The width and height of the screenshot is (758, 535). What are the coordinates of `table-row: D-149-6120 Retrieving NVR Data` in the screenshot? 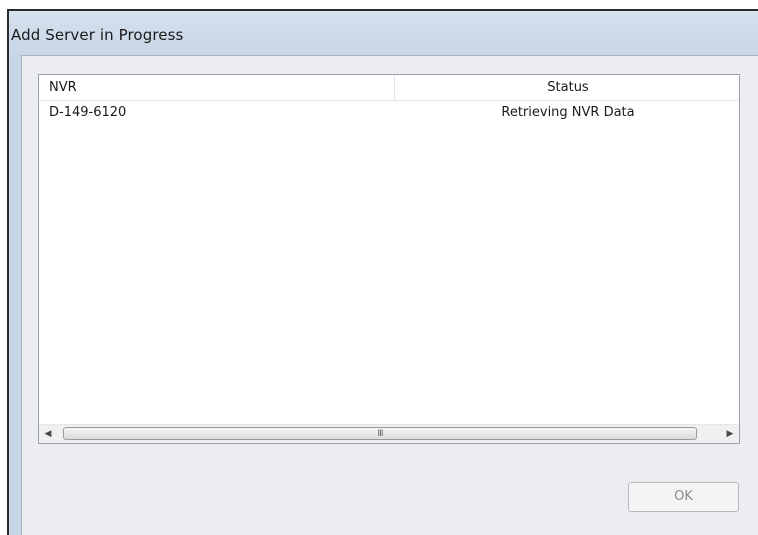 It's located at (389, 113).